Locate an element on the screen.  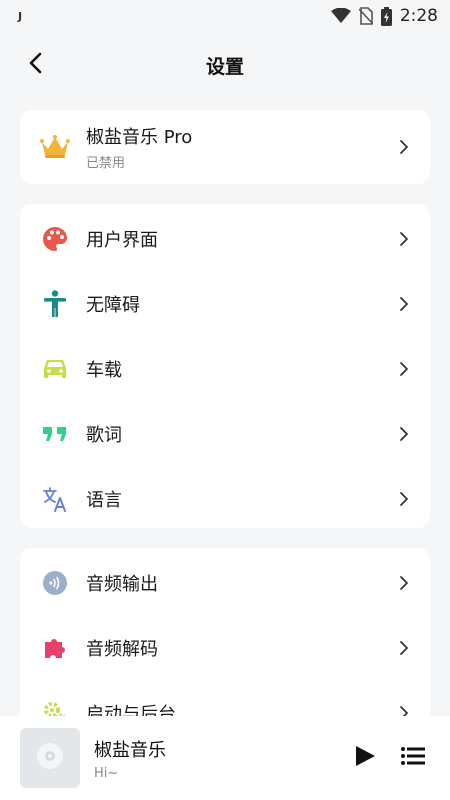
chevron-left-icon is located at coordinates (35, 65).